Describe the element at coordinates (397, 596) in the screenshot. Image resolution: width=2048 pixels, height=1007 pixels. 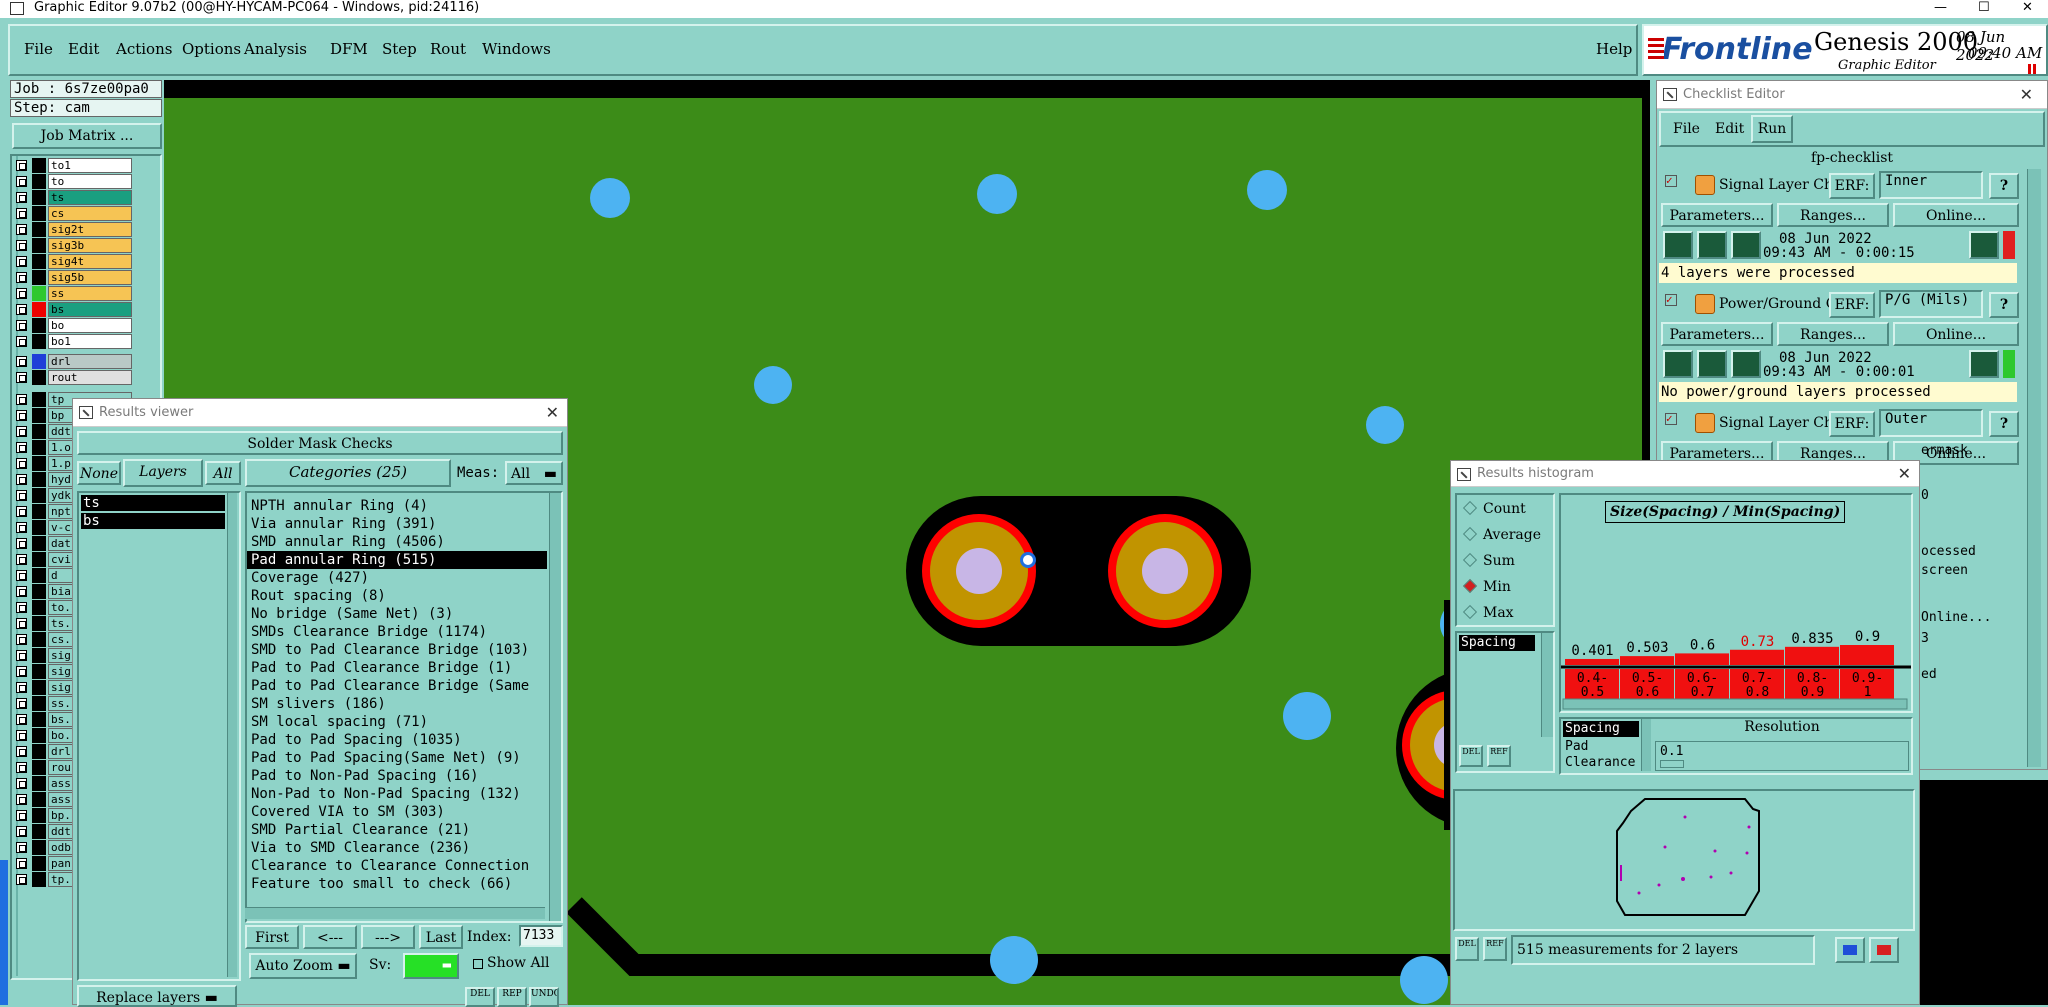
I see `category-item: Rout spacing (8)` at that location.